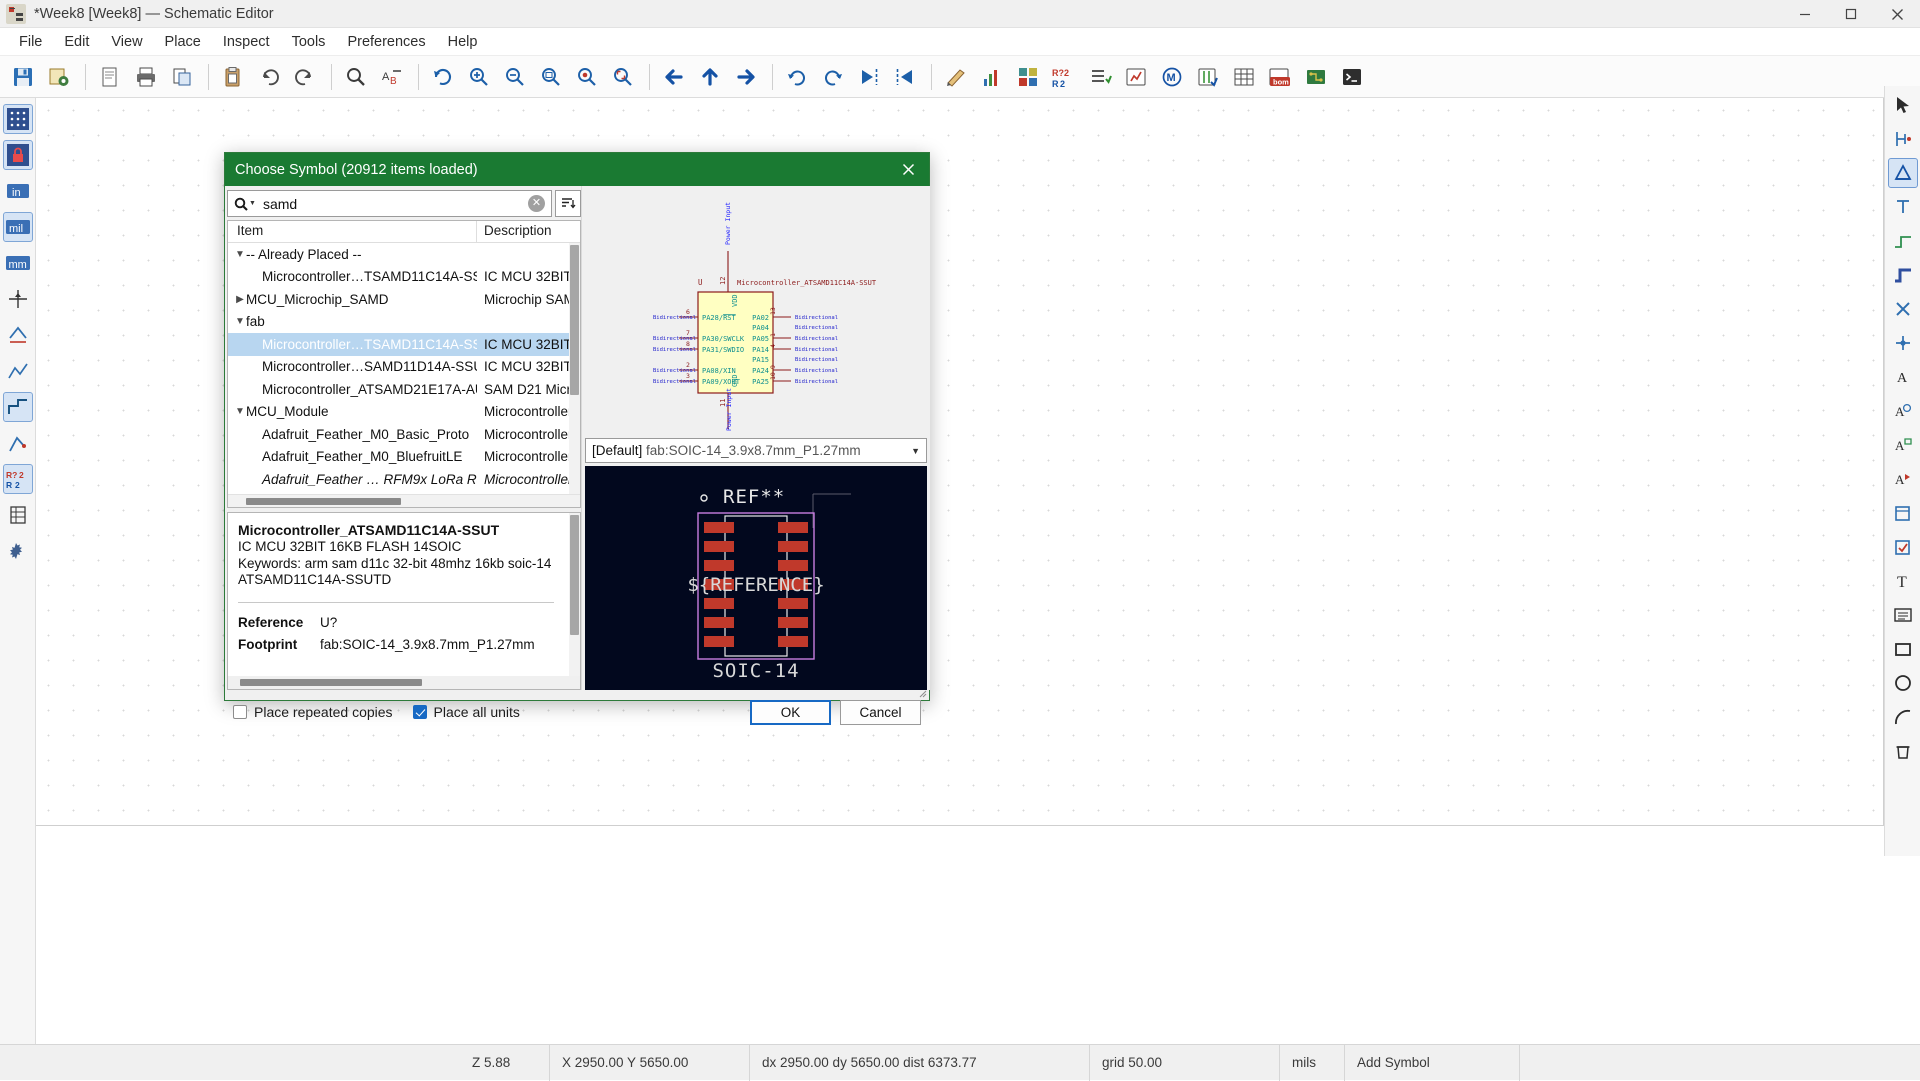 The image size is (1920, 1081). Describe the element at coordinates (18, 551) in the screenshot. I see `properties-manager-icon` at that location.